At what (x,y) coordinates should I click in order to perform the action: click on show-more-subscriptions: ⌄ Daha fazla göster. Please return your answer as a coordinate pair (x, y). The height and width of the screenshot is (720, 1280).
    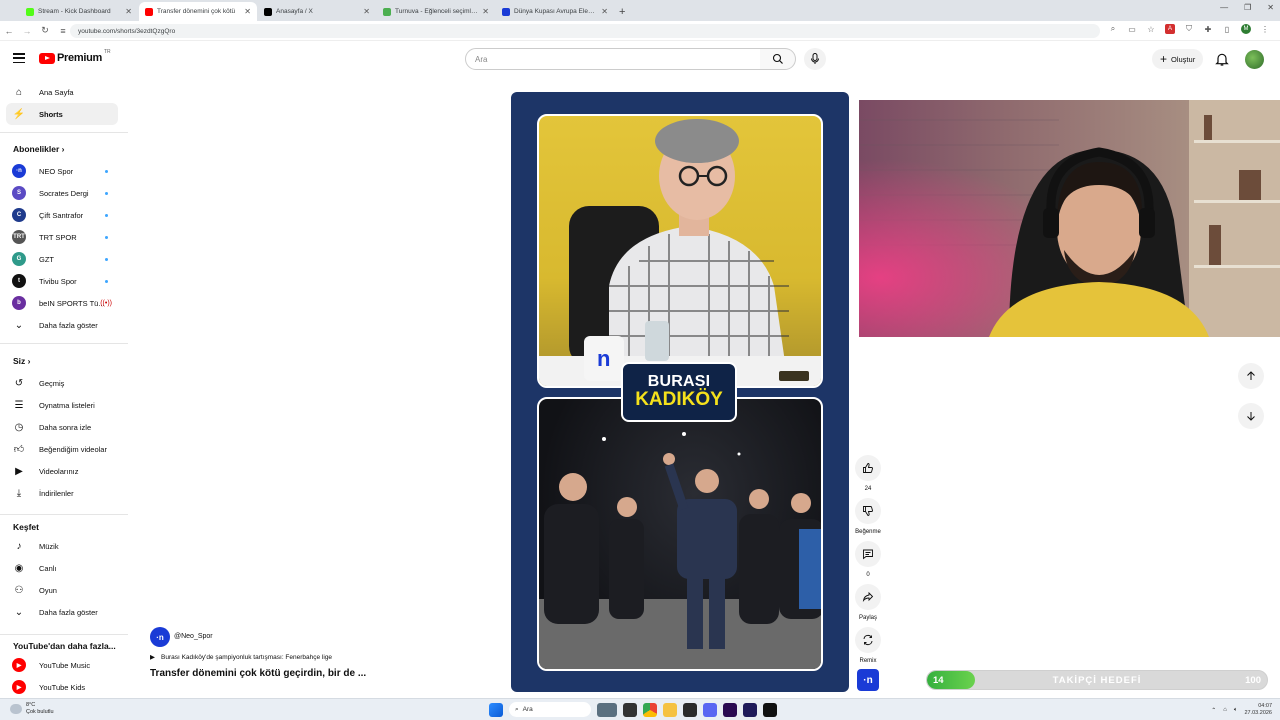
    Looking at the image, I should click on (62, 325).